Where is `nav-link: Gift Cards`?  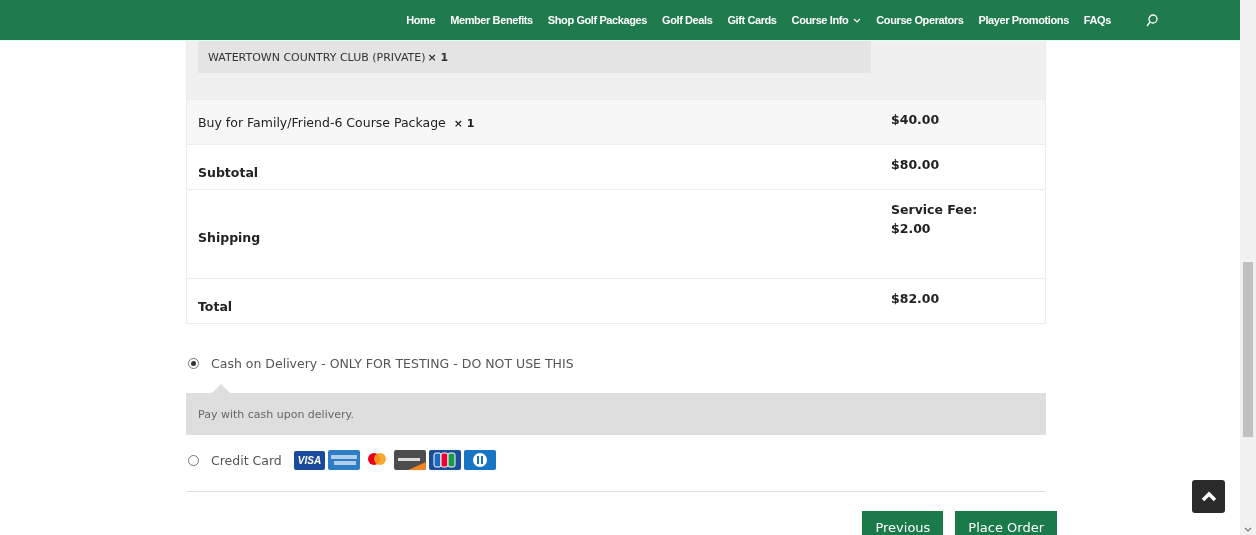
nav-link: Gift Cards is located at coordinates (752, 20).